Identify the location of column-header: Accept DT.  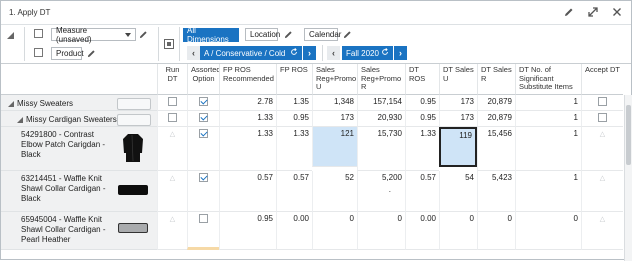
(602, 79).